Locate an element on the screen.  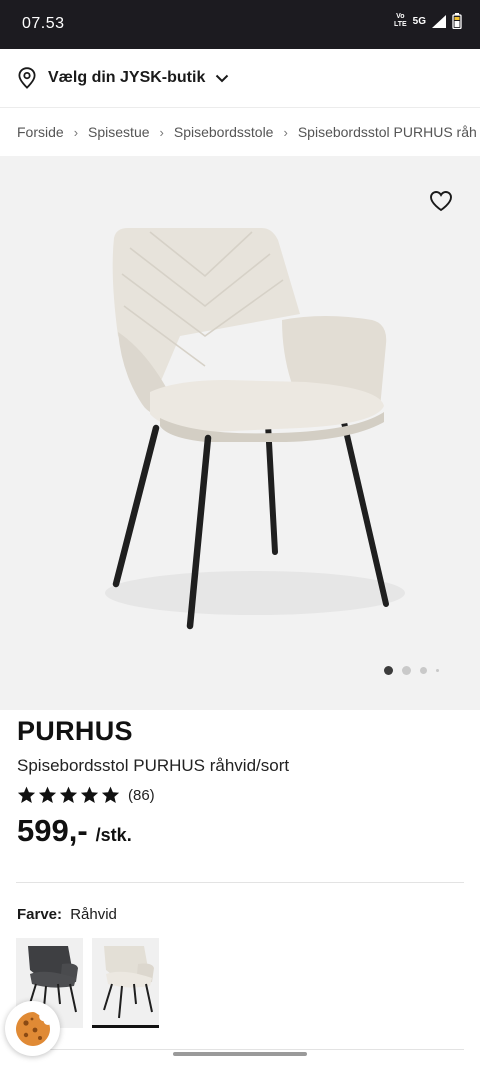
volte-line-2: LTE is located at coordinates (400, 24).